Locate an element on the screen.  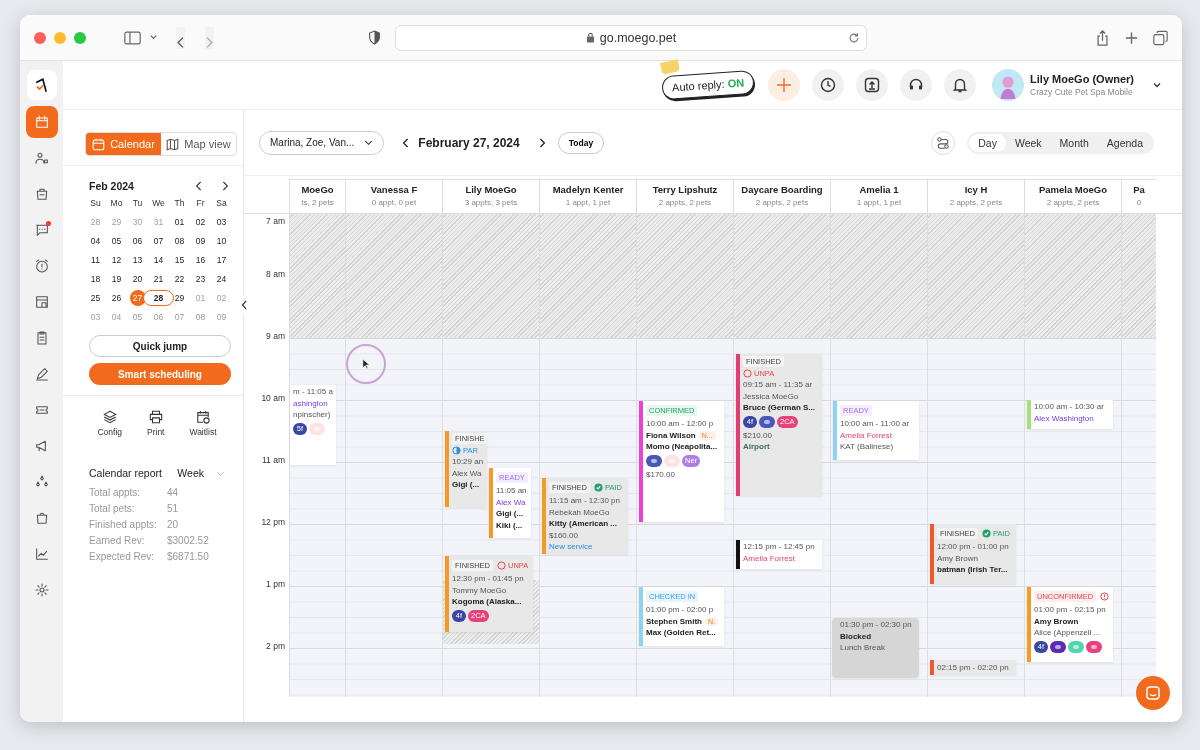
config-button: Config is located at coordinates (110, 423).